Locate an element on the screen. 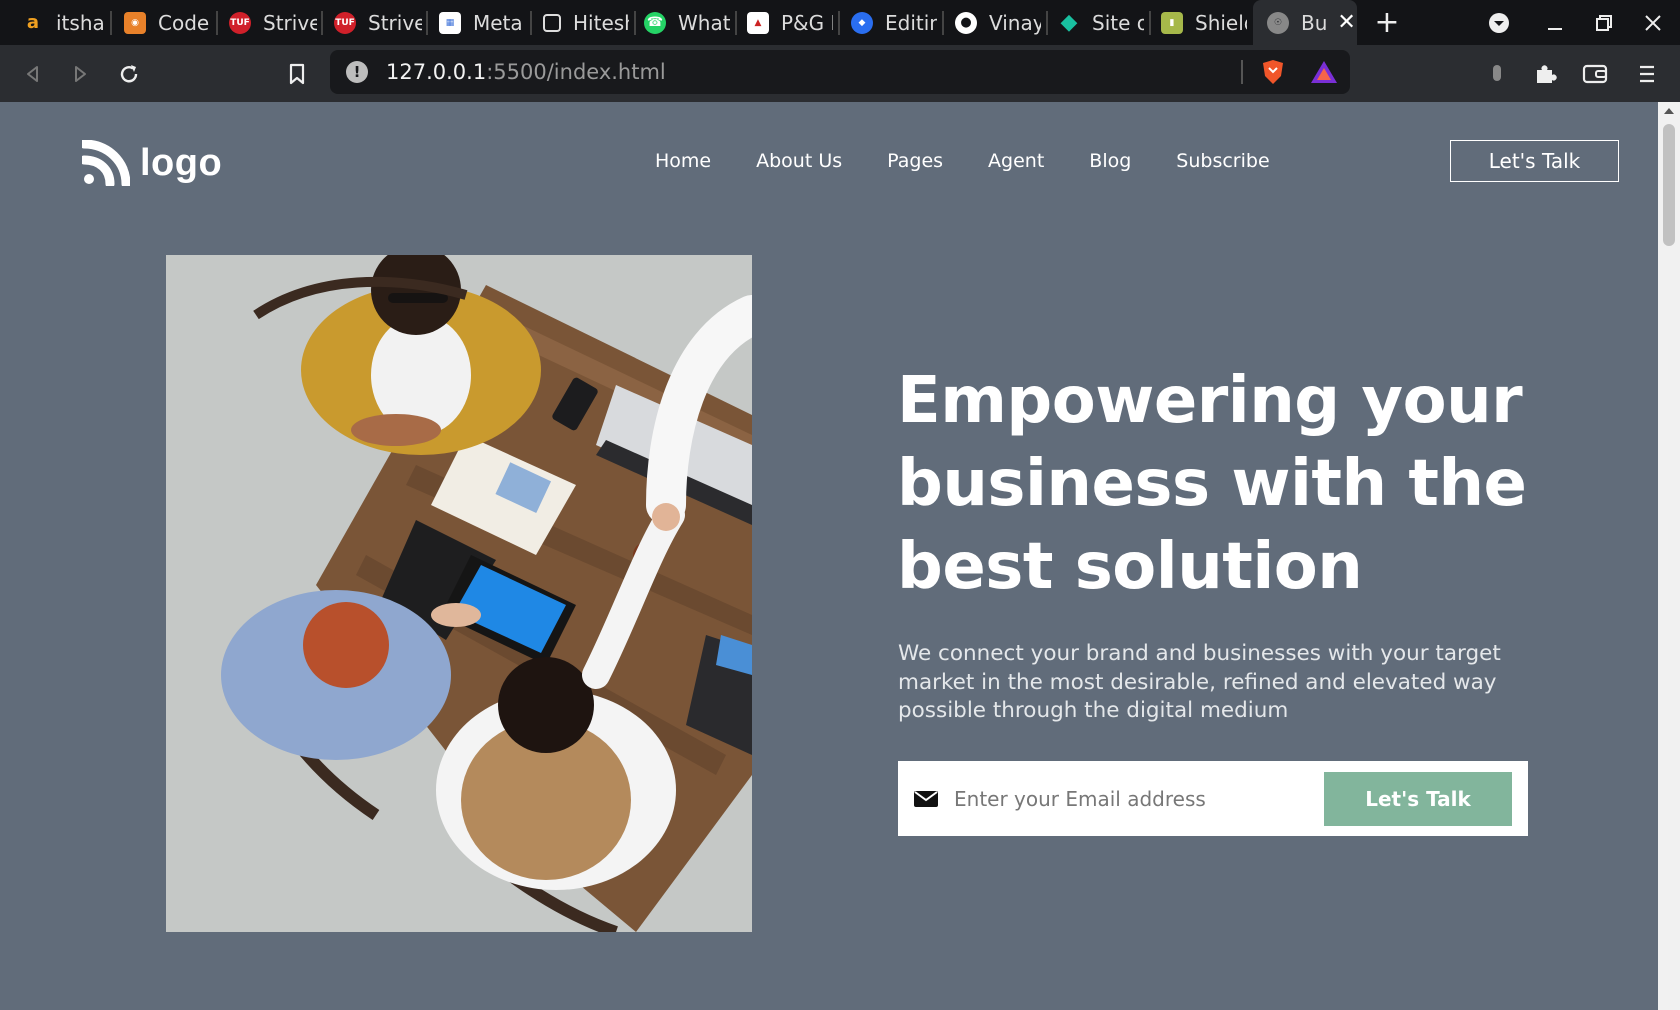 This screenshot has width=1680, height=1010. chevron-down-circle-icon is located at coordinates (1499, 22).